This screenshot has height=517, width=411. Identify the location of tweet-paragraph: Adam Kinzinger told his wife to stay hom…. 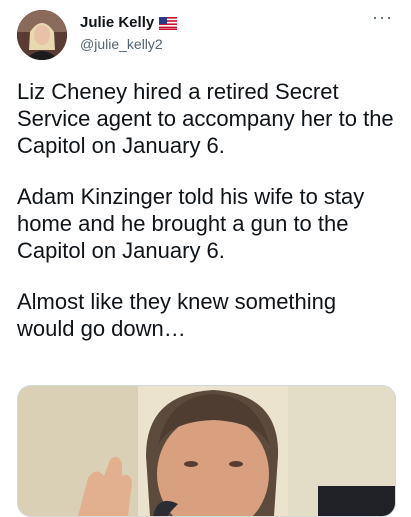
(191, 223).